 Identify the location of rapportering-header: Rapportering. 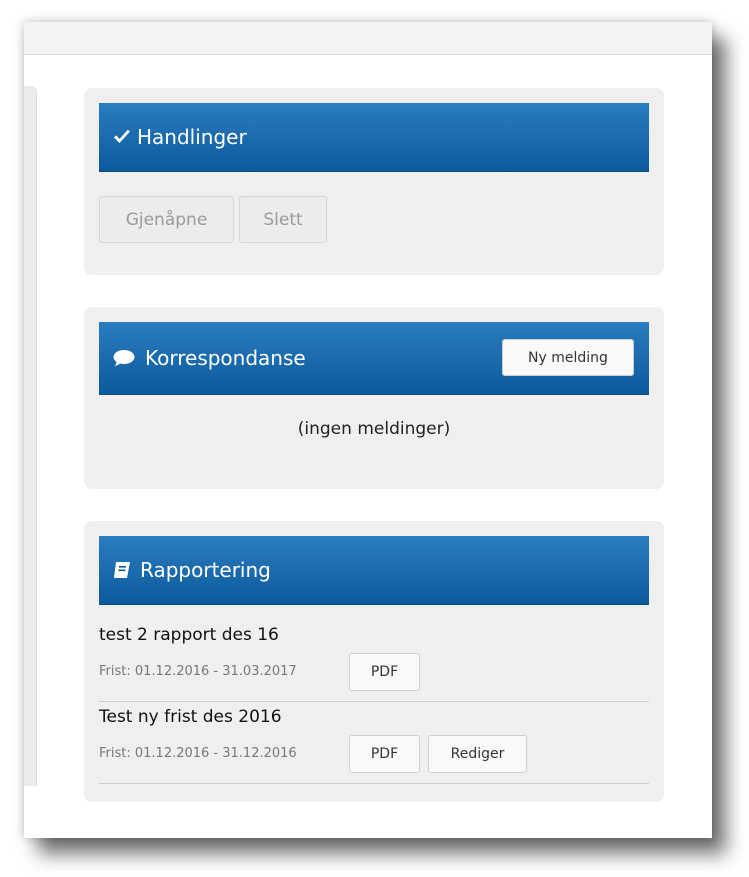
(374, 570).